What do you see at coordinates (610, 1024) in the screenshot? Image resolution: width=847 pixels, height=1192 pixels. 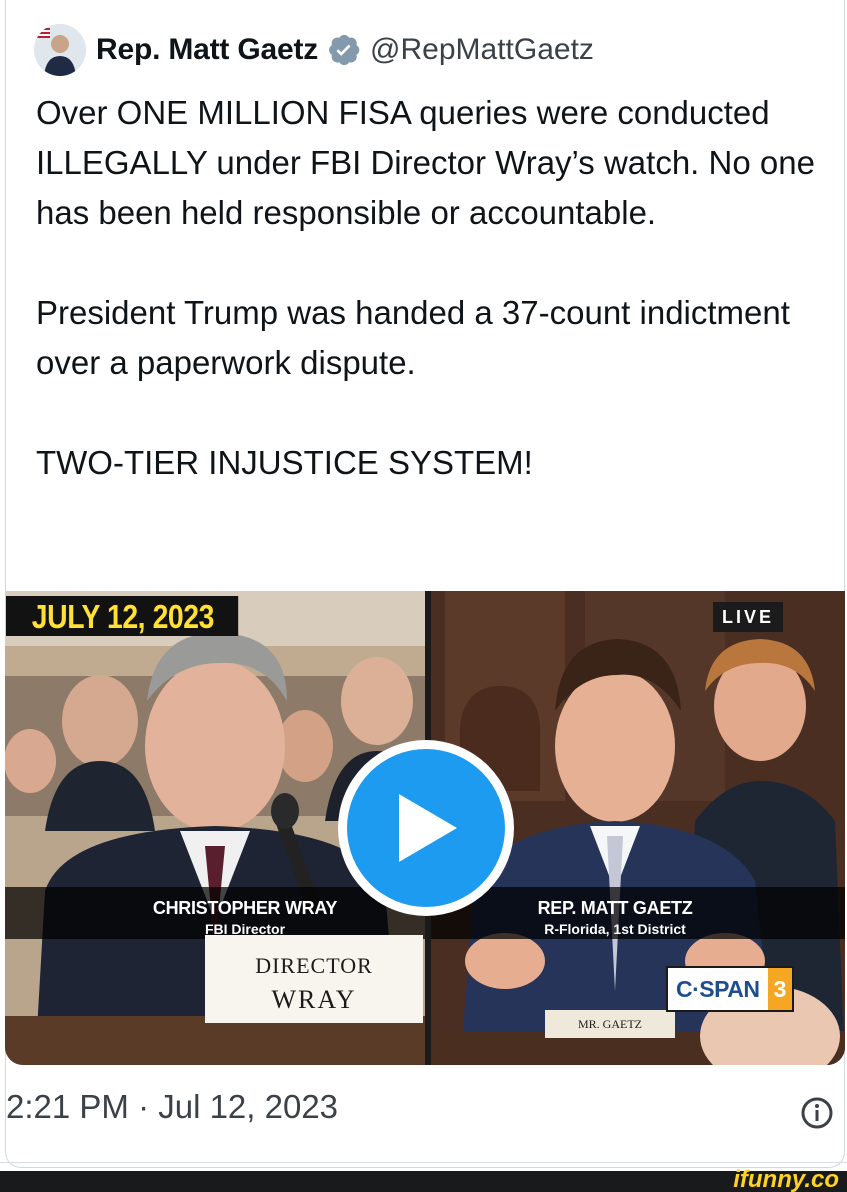 I see `name-placard-right: MR. GAETZ` at bounding box center [610, 1024].